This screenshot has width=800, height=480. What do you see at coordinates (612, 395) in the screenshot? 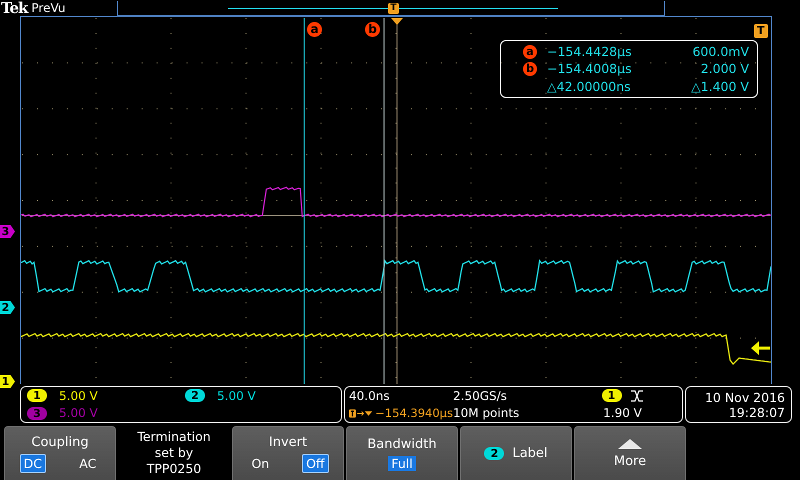
I see `trigger-source-badge: 1` at bounding box center [612, 395].